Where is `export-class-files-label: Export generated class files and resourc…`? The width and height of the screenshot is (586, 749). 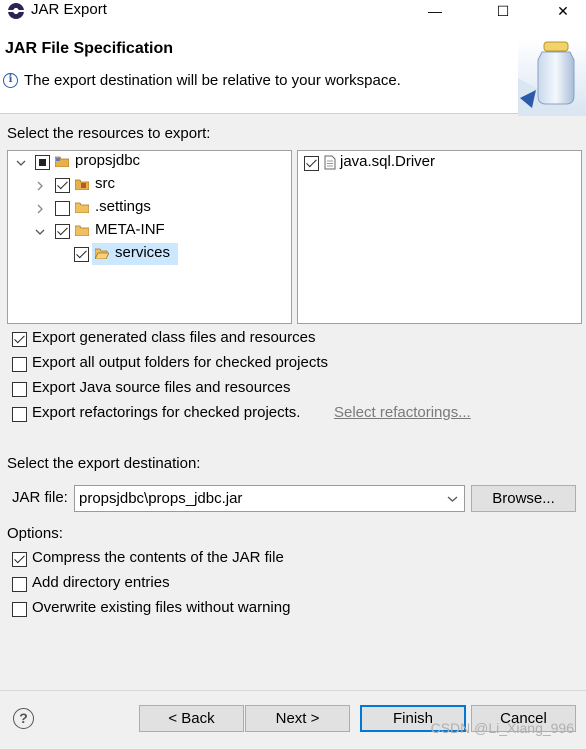 export-class-files-label: Export generated class files and resourc… is located at coordinates (173, 337).